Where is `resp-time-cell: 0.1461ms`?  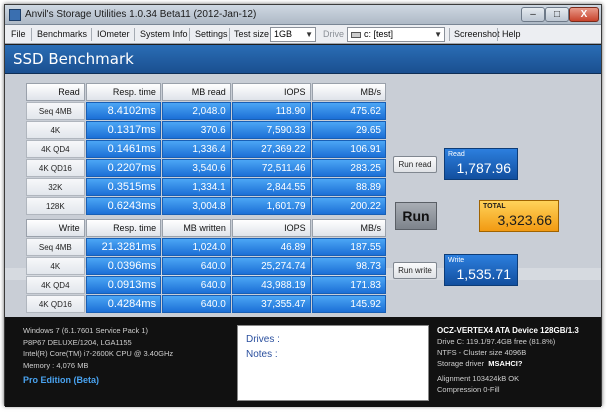 resp-time-cell: 0.1461ms is located at coordinates (123, 149).